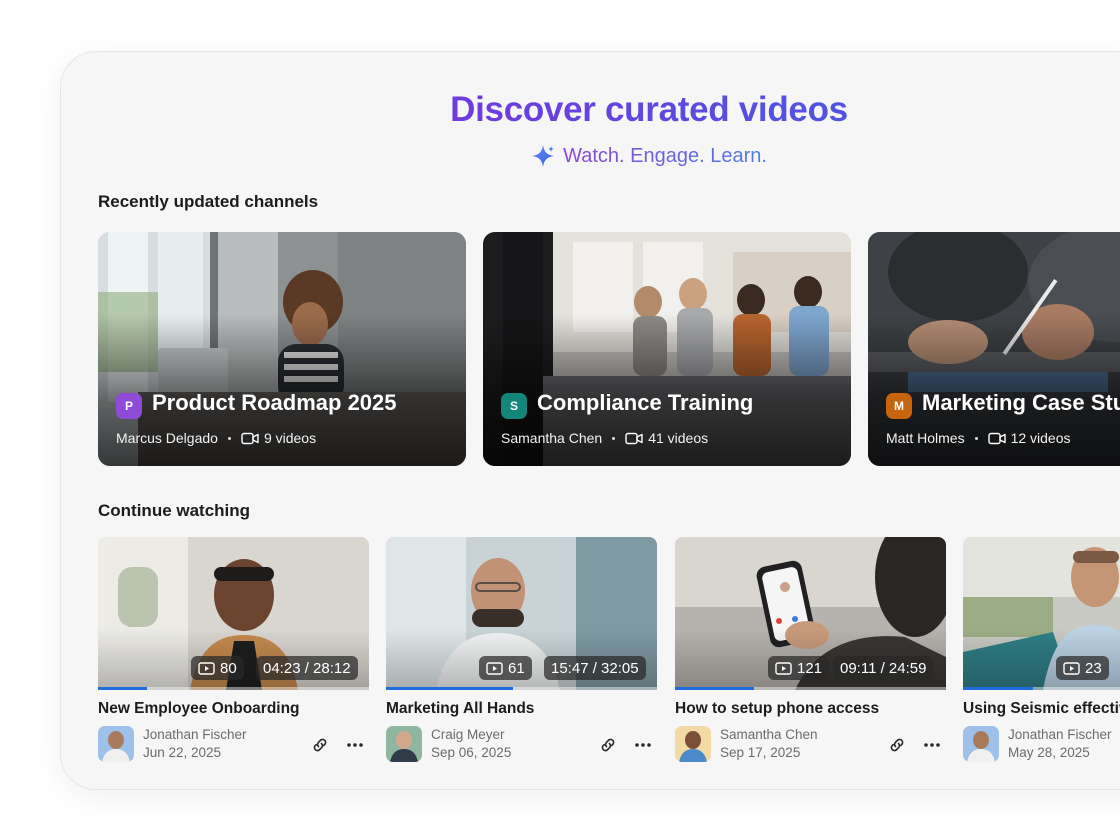 The height and width of the screenshot is (840, 1120). I want to click on channel-name: Compliance Training, so click(645, 402).